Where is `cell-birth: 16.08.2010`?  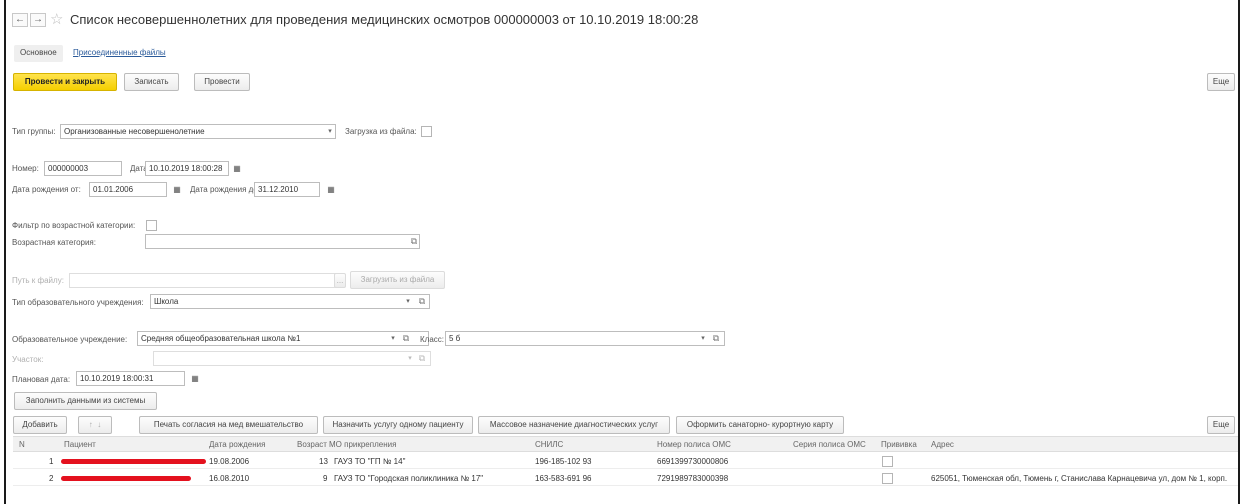 cell-birth: 16.08.2010 is located at coordinates (229, 478).